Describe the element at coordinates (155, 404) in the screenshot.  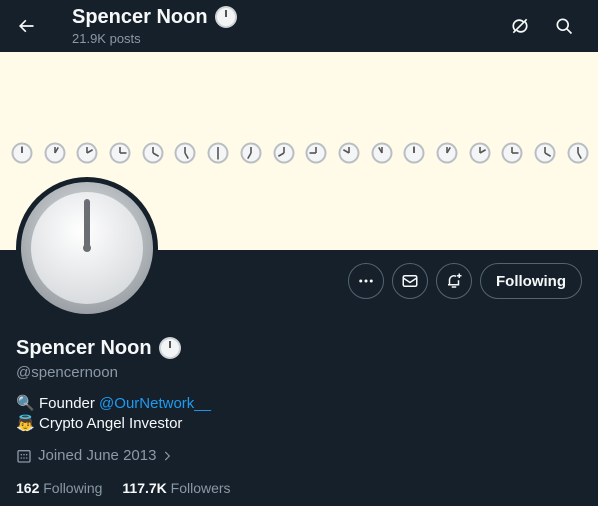
I see `bio-link-ournetwork: @OurNetwork__` at that location.